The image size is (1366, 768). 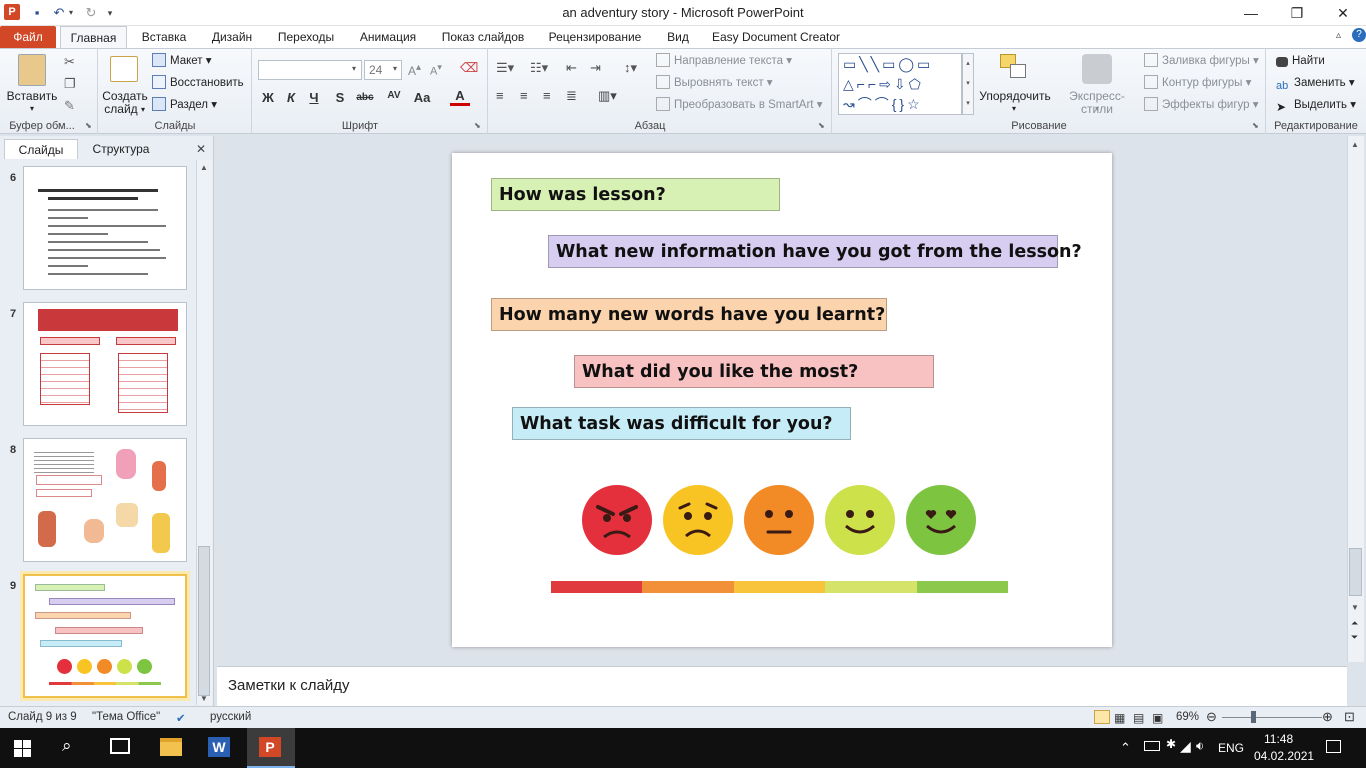 What do you see at coordinates (121, 109) in the screenshot?
I see `new-slide-button-line2: слайд` at bounding box center [121, 109].